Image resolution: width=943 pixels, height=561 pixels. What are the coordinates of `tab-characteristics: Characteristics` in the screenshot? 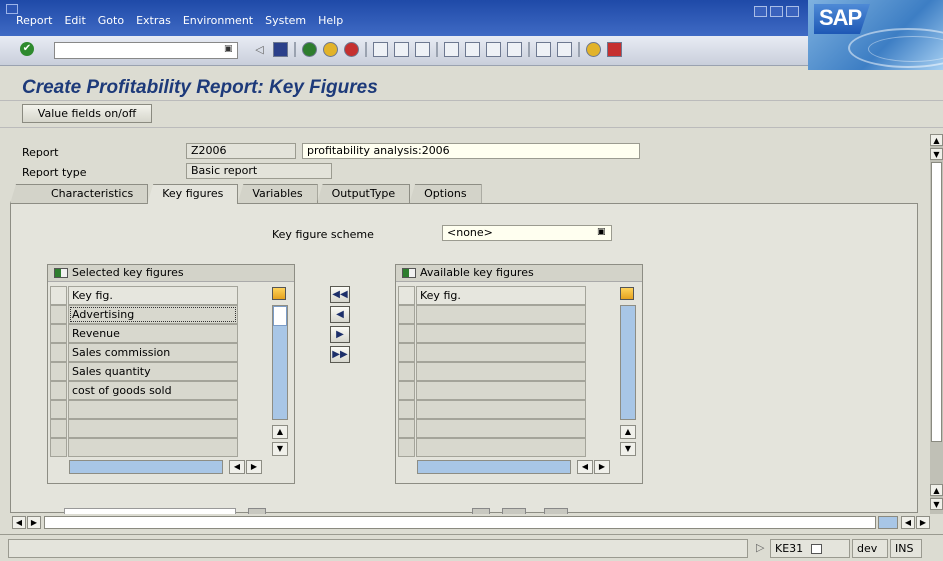 It's located at (79, 194).